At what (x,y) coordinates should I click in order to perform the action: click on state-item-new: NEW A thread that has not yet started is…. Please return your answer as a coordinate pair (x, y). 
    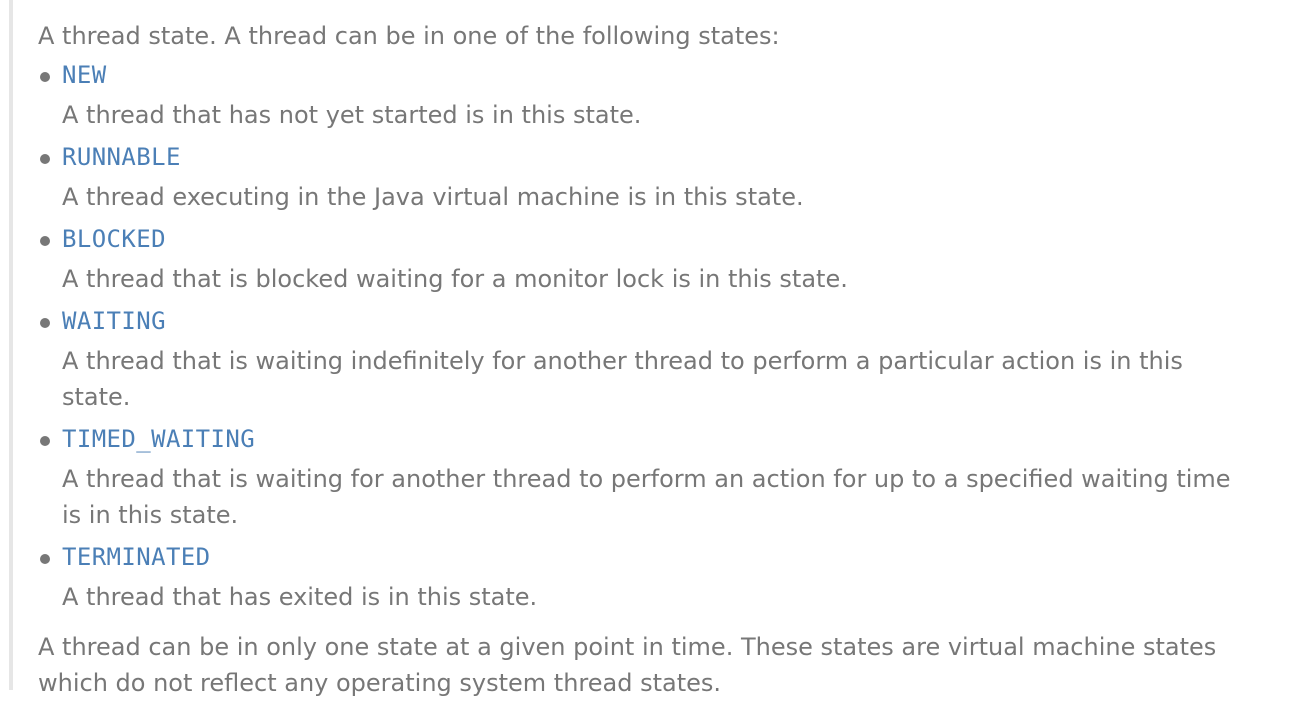
    Looking at the image, I should click on (658, 95).